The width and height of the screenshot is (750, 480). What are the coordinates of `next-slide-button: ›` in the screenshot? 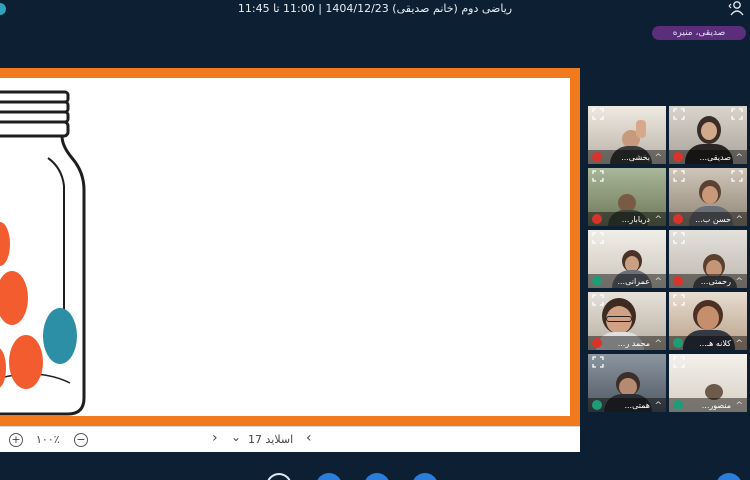 It's located at (215, 438).